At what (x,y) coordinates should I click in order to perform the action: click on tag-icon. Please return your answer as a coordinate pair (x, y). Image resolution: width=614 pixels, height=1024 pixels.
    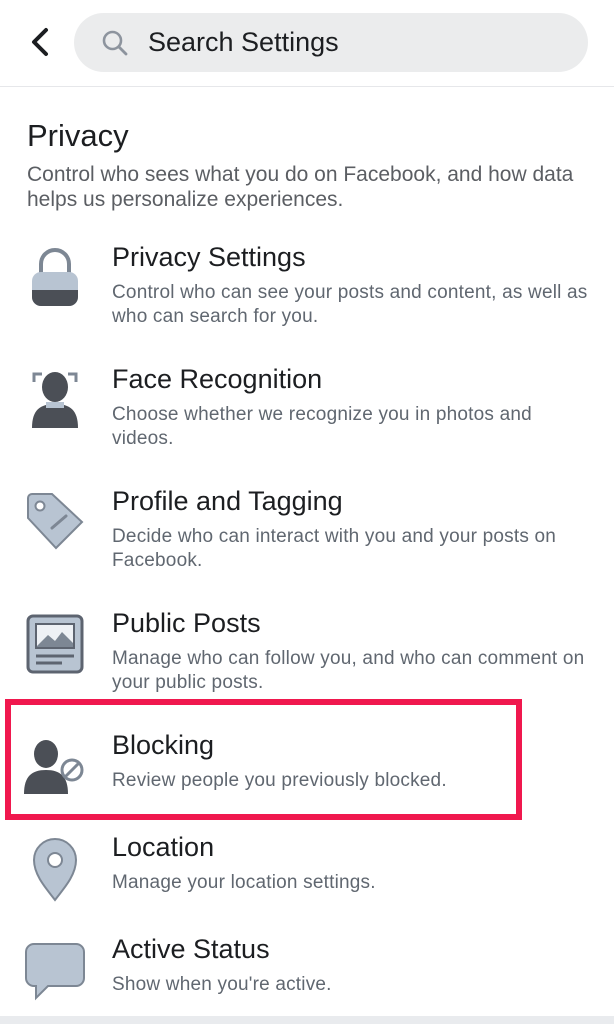
    Looking at the image, I should click on (55, 521).